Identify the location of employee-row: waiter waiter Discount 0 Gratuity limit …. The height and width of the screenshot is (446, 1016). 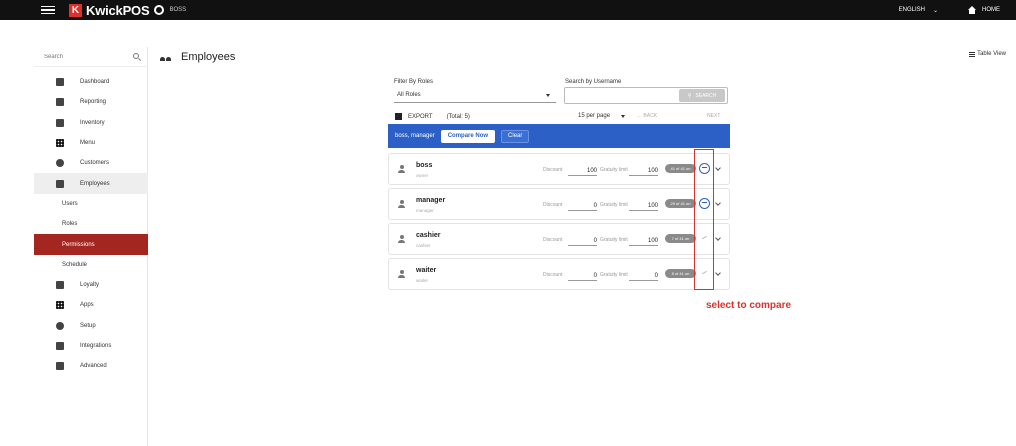
(559, 274).